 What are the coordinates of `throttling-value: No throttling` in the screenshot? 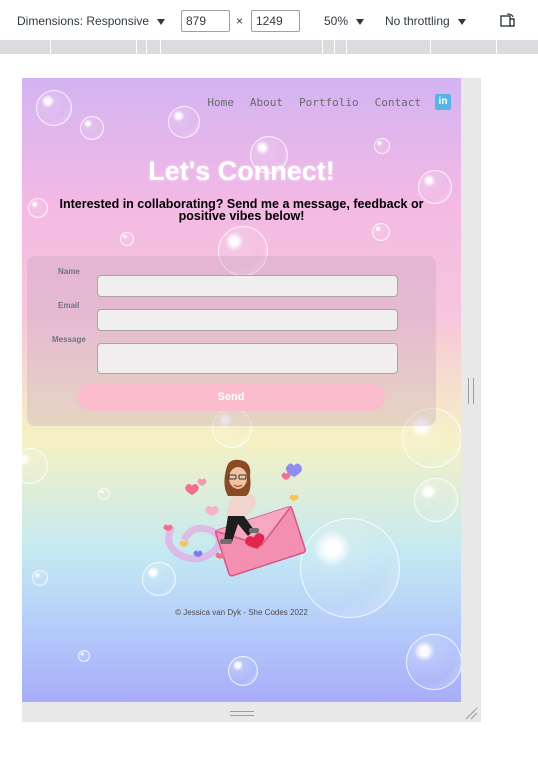 It's located at (417, 21).